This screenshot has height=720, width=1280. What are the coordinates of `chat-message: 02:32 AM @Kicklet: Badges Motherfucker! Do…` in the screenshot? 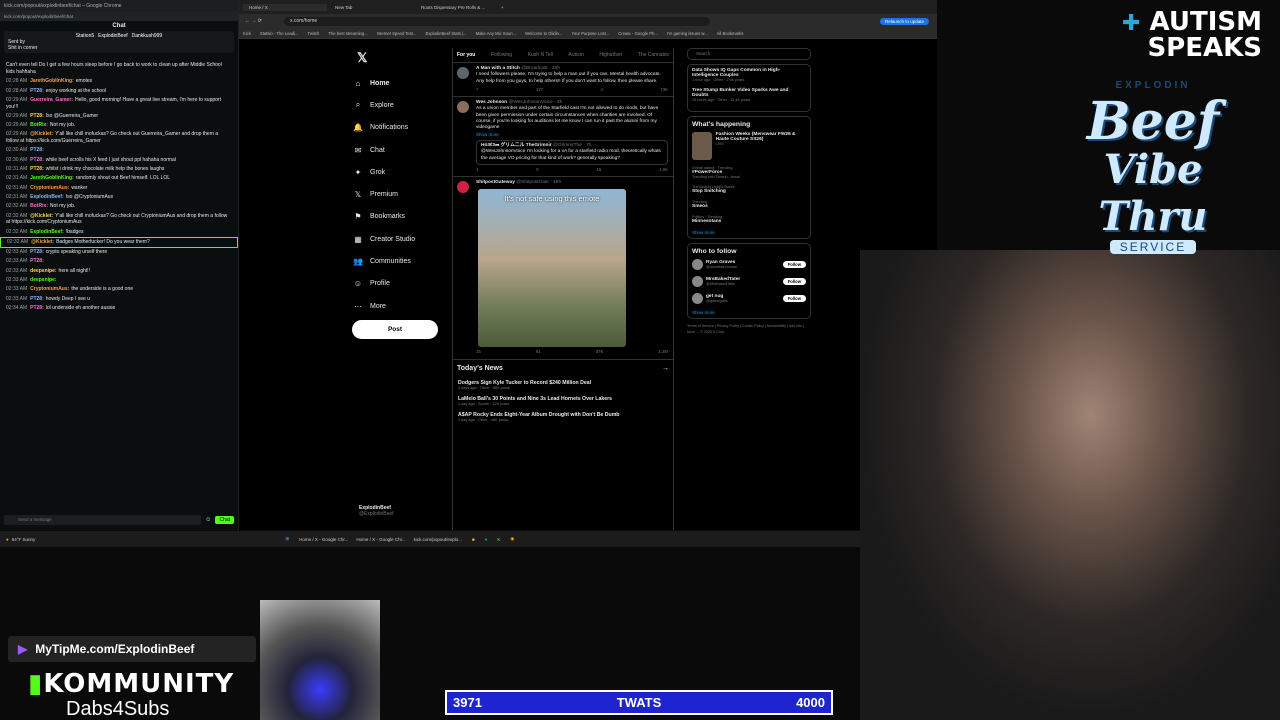 It's located at (119, 242).